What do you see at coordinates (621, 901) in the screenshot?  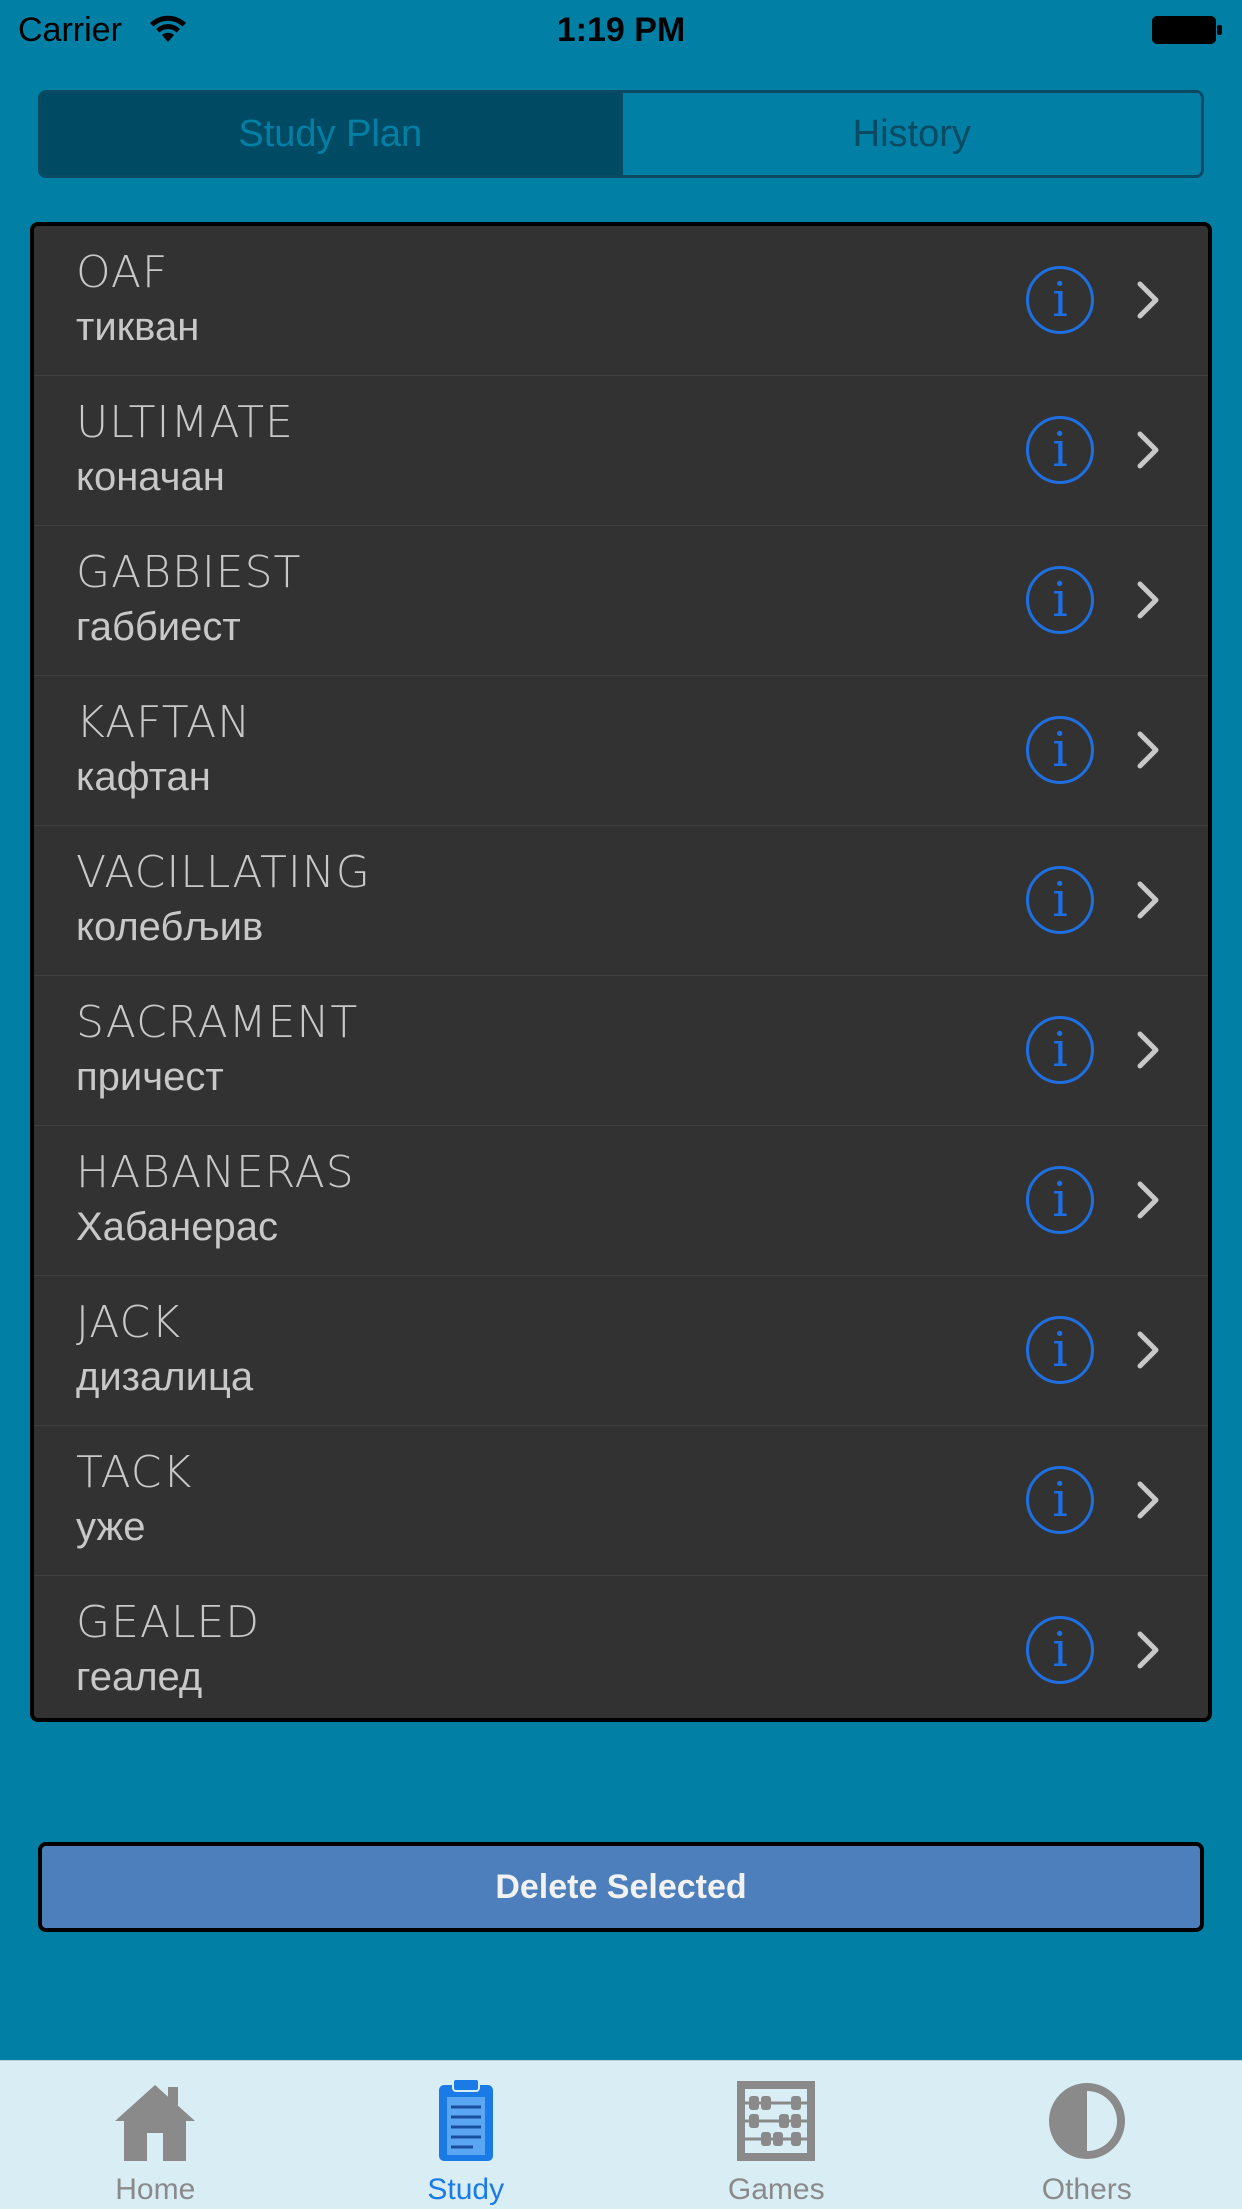 I see `word-row: VACILLATING колебљив i` at bounding box center [621, 901].